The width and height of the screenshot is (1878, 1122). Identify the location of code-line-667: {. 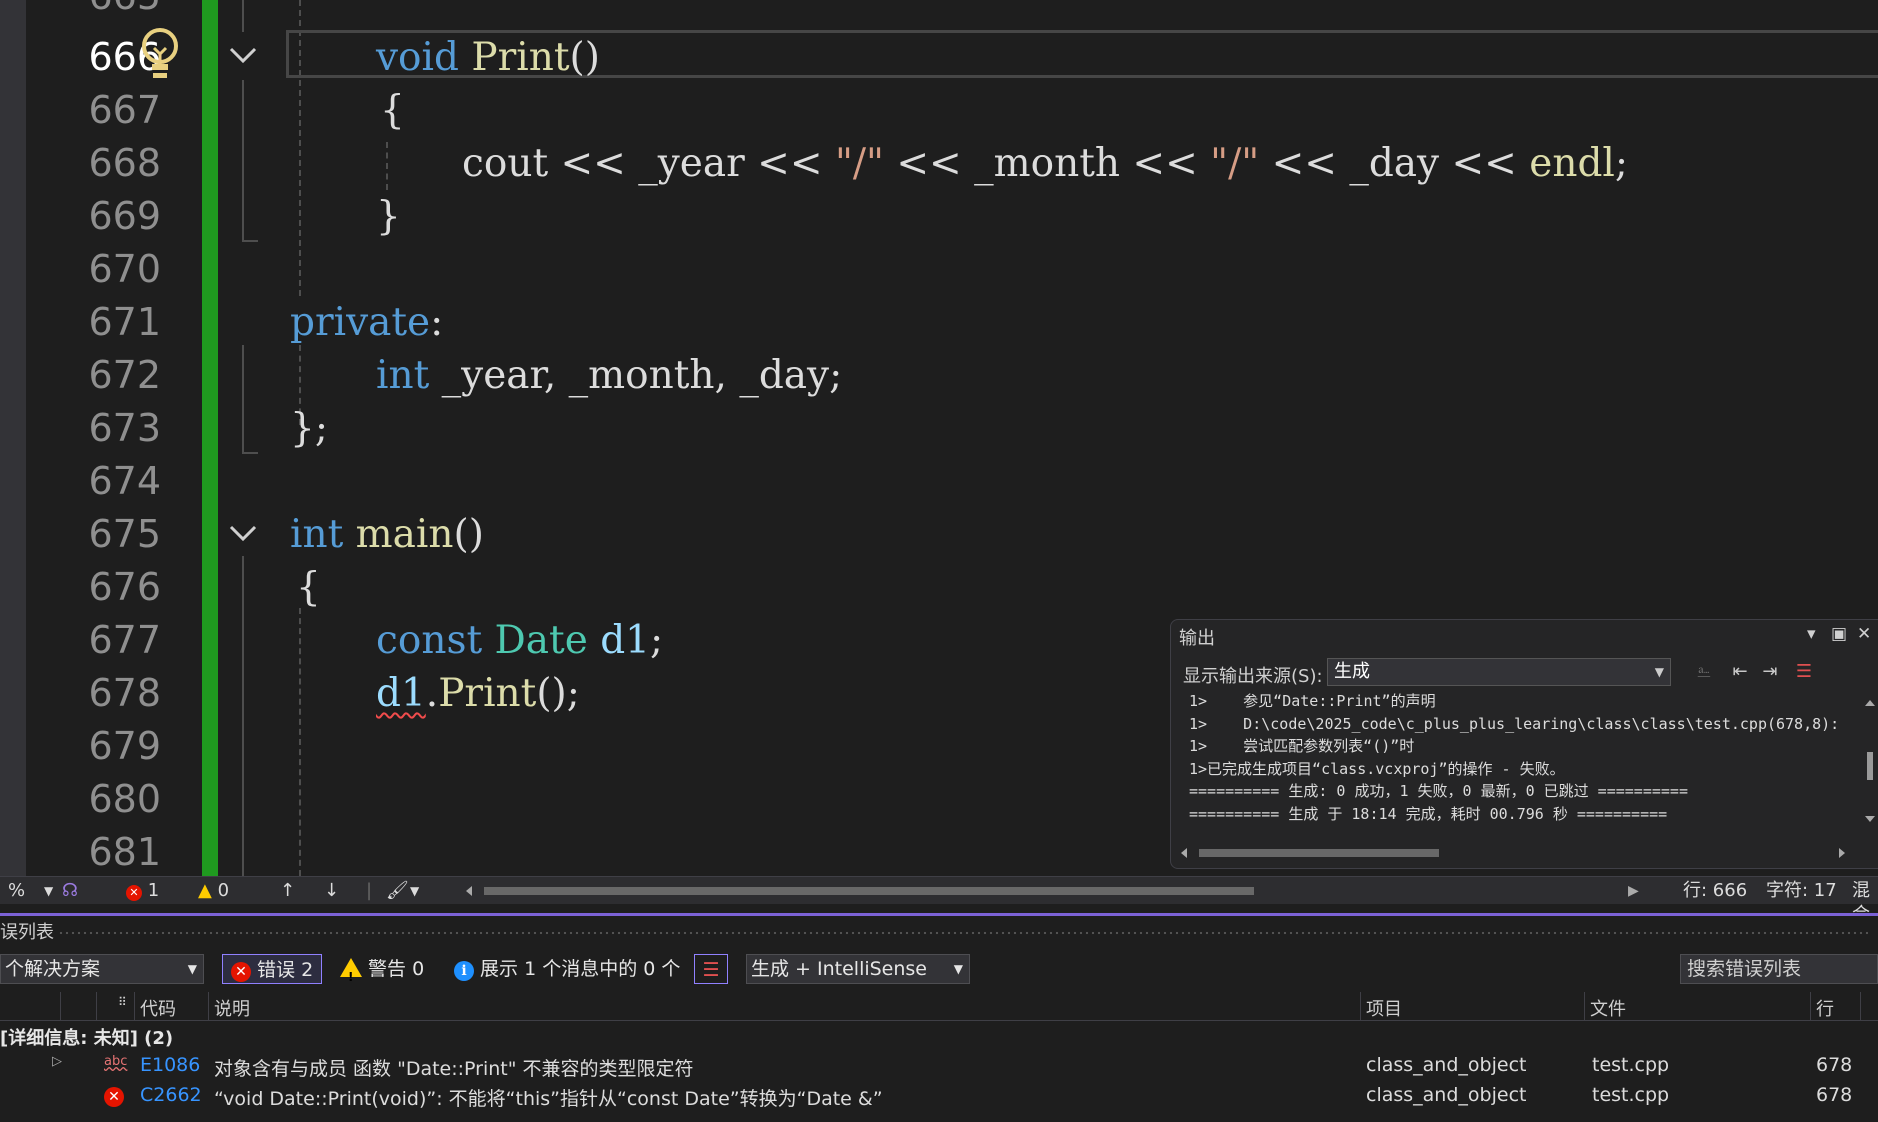
(392, 110).